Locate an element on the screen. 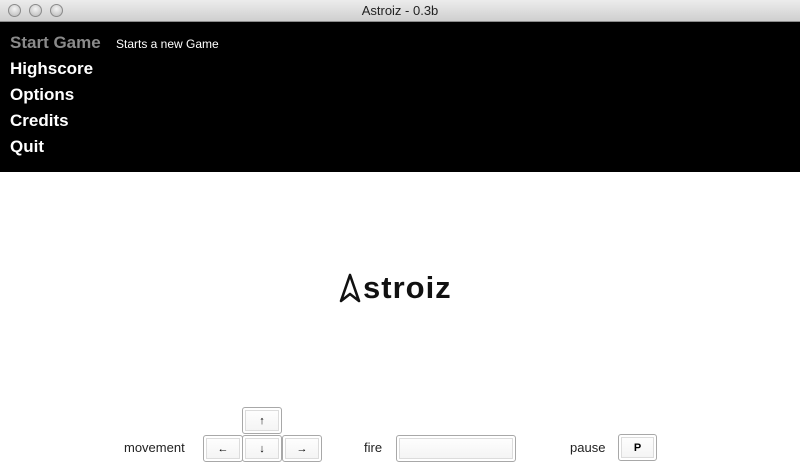 The width and height of the screenshot is (800, 472). arrow-left-icon: ← is located at coordinates (223, 448).